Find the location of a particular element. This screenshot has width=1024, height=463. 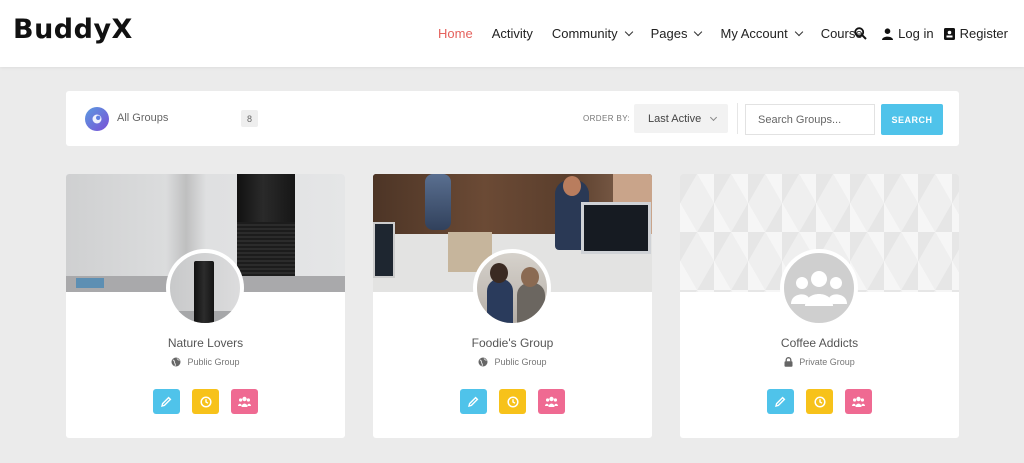

group-type: Private Group is located at coordinates (819, 362).